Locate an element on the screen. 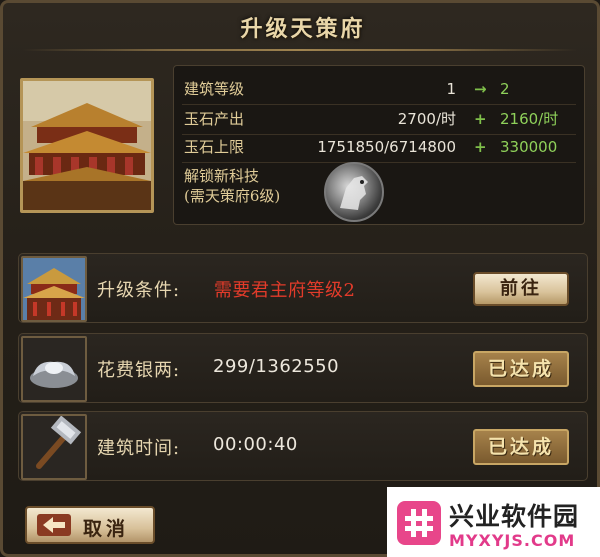 The image size is (600, 557). stat-next: 2160/时 is located at coordinates (529, 119).